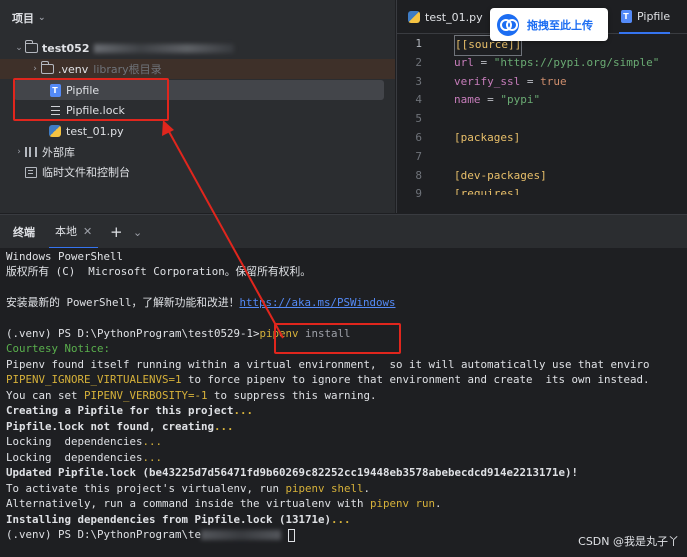 The width and height of the screenshot is (687, 557). Describe the element at coordinates (418, 100) in the screenshot. I see `line-number: 4` at that location.